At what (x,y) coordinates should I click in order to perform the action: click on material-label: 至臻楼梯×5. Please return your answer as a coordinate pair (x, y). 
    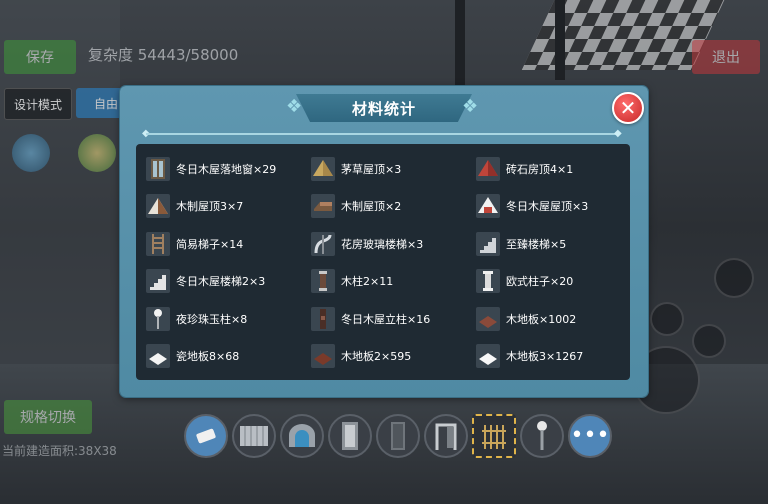
    Looking at the image, I should click on (536, 244).